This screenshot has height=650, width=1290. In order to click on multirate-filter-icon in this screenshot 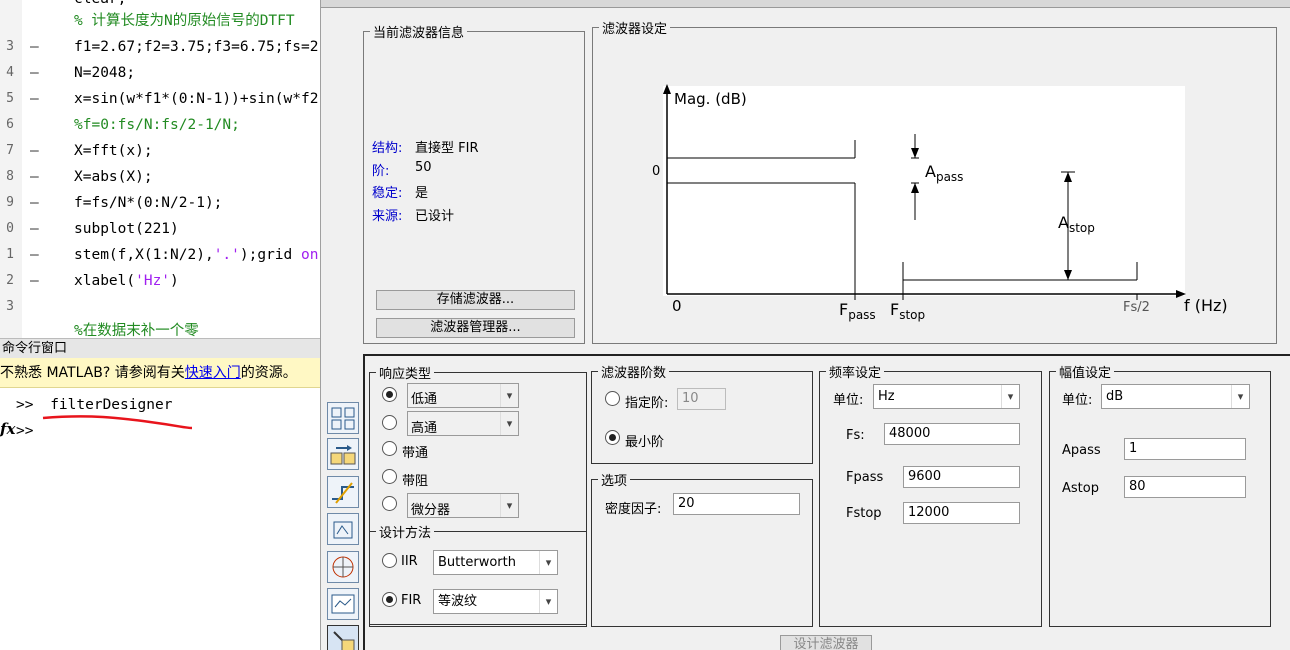, I will do `click(343, 529)`.